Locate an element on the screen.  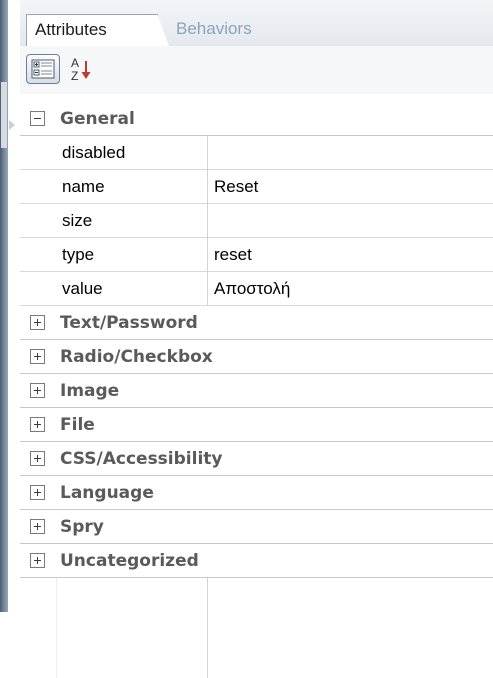
collapse-grip is located at coordinates (4, 115).